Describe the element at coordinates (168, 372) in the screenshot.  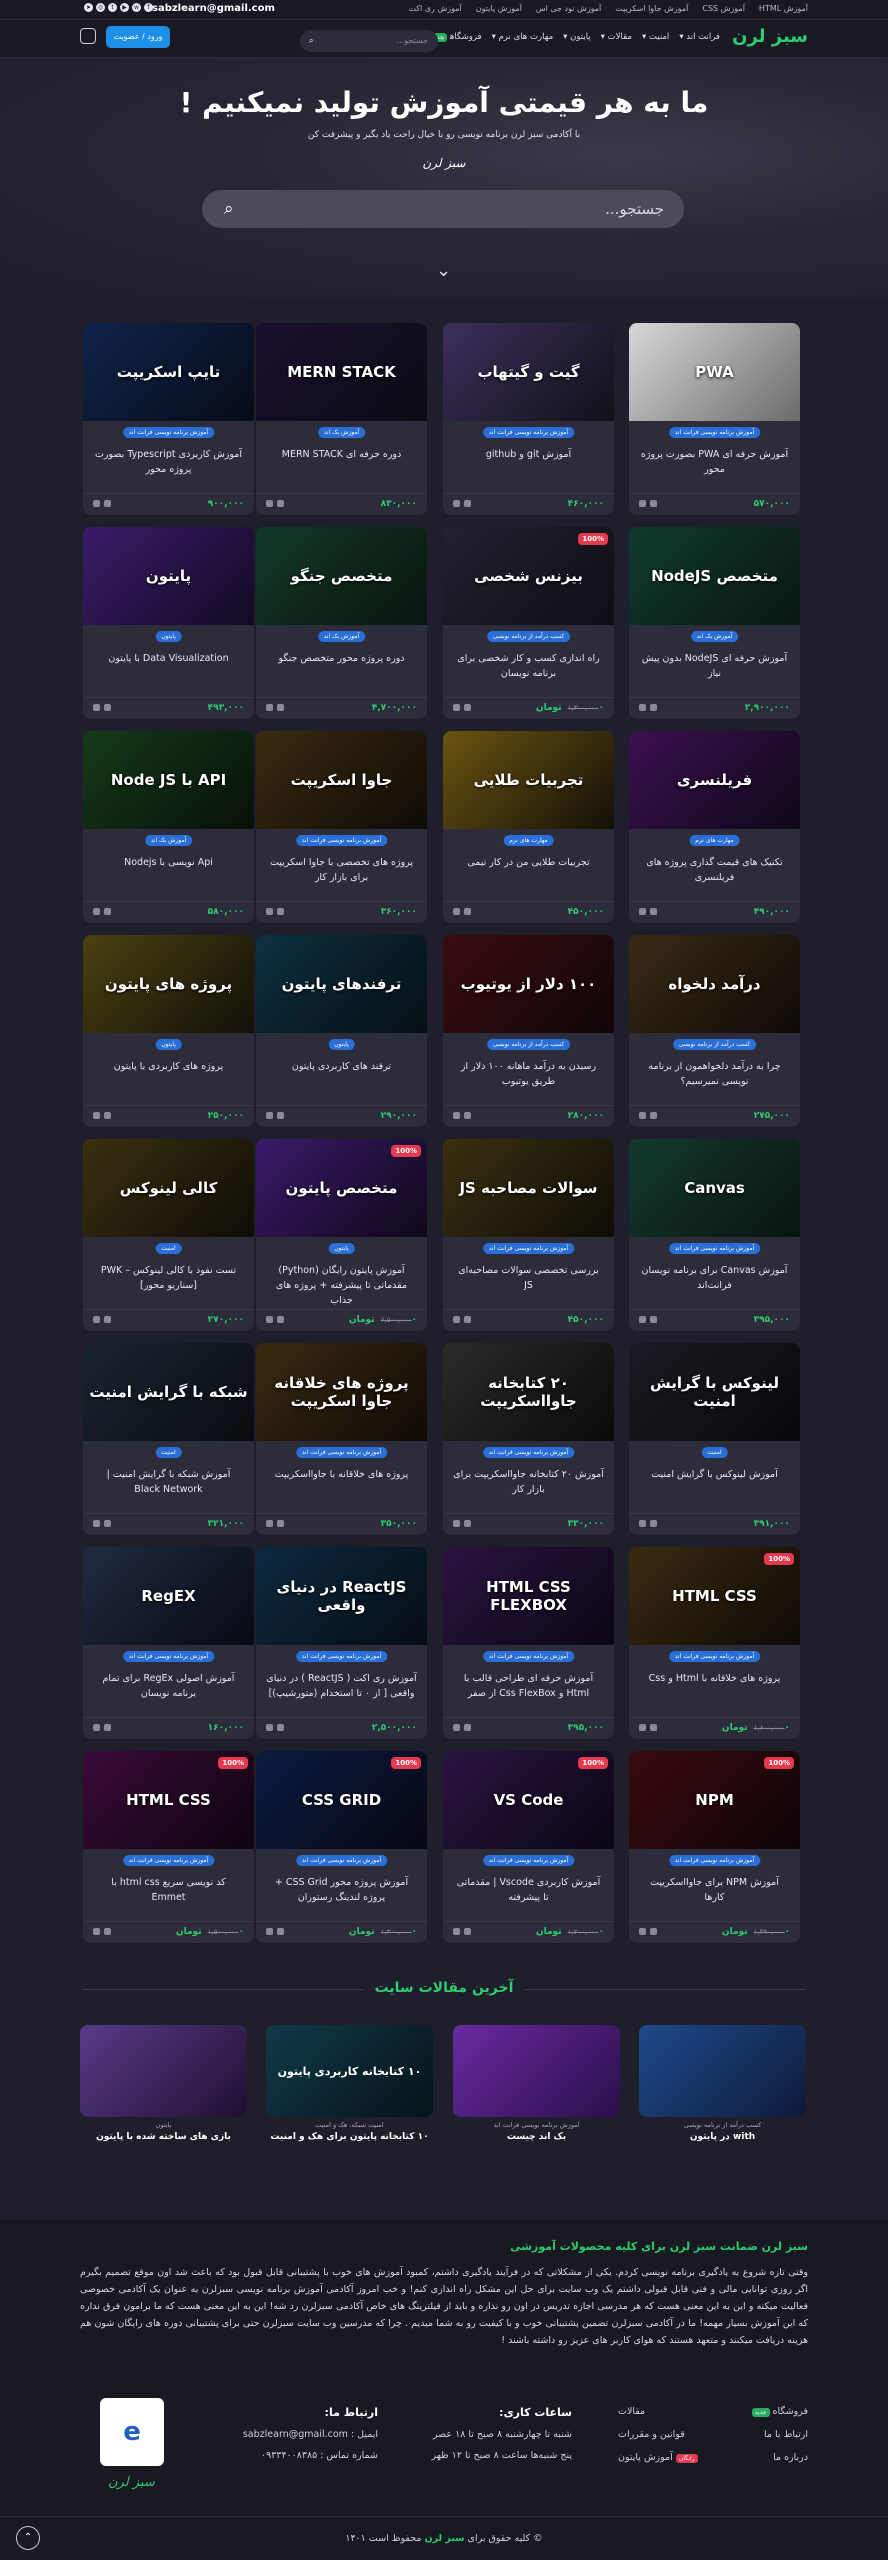
I see `course-thumbnail: تایپ اسکریپت` at that location.